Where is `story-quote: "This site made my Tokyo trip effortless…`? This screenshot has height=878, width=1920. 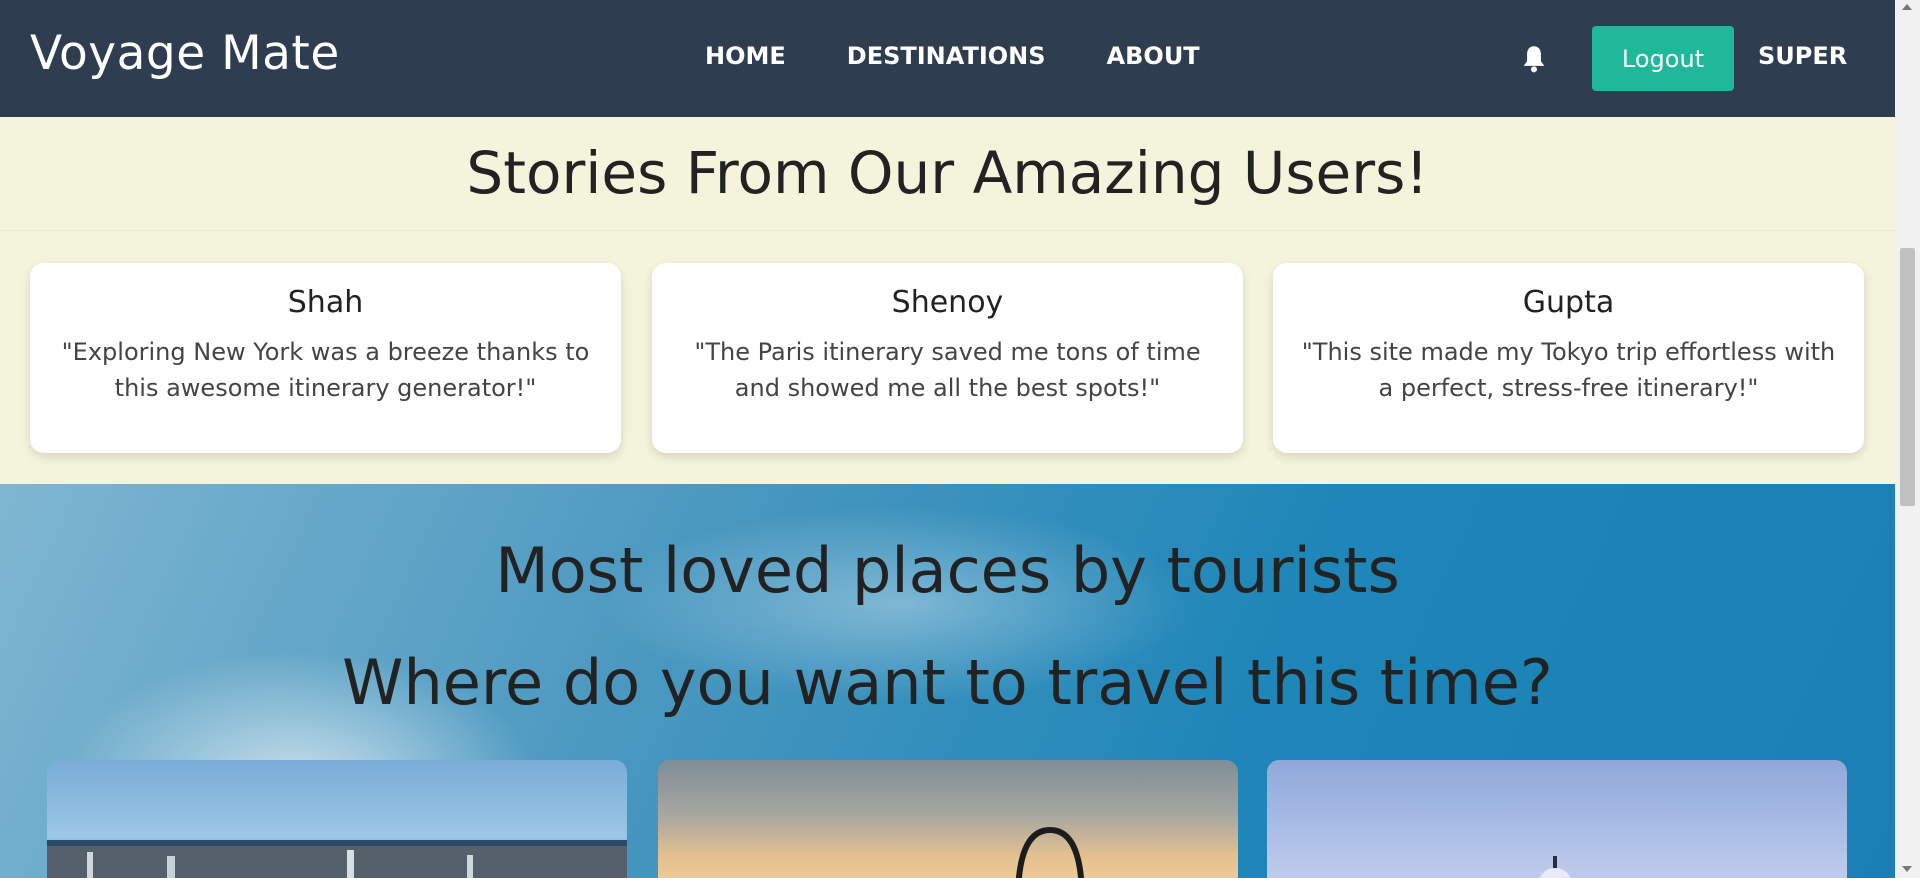
story-quote: "This site made my Tokyo trip effortless… is located at coordinates (1568, 370).